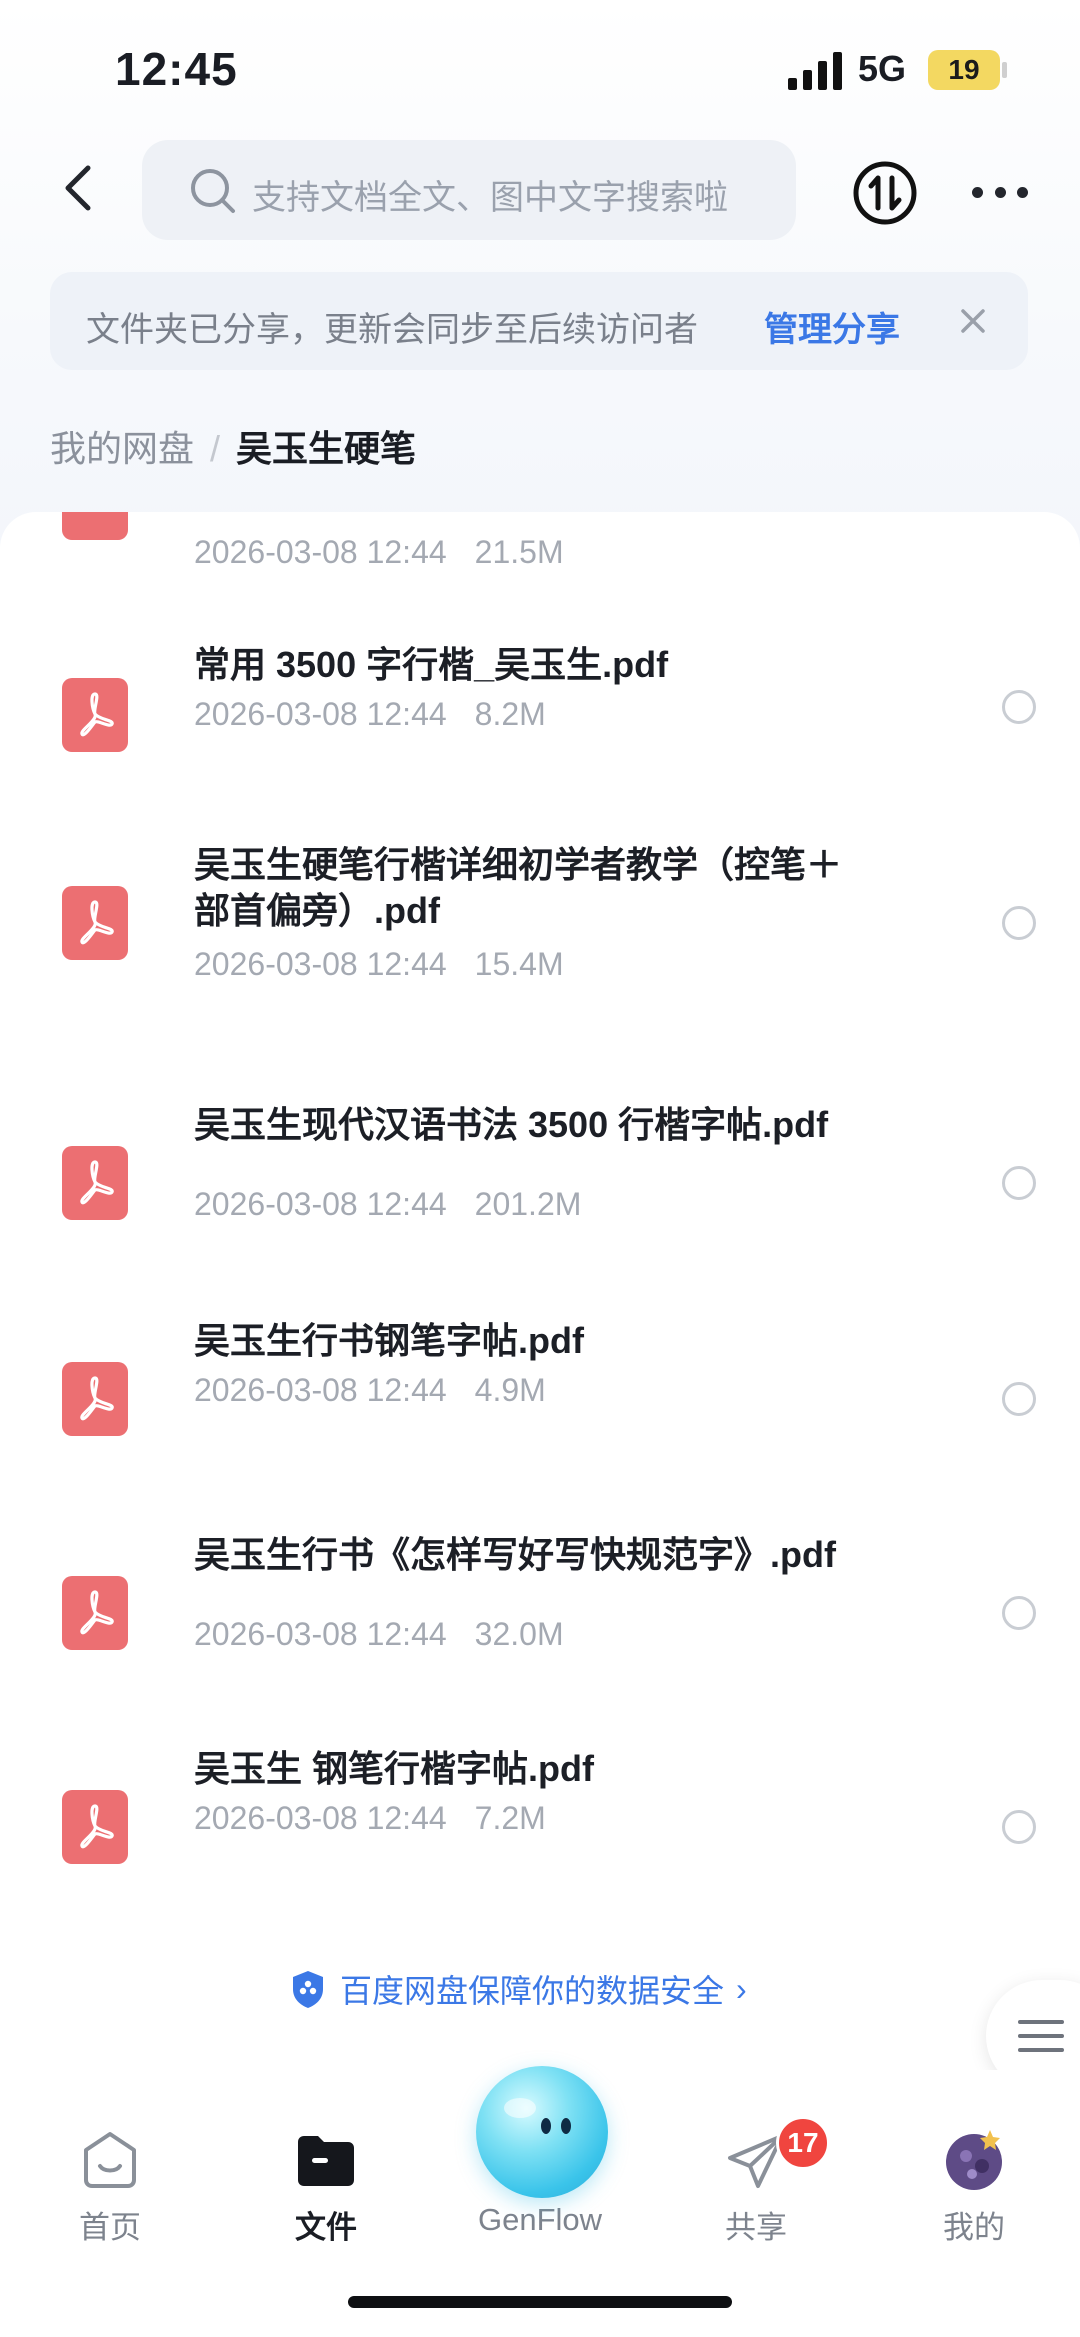 This screenshot has width=1080, height=2337. Describe the element at coordinates (1004, 70) in the screenshot. I see `battery-cap` at that location.